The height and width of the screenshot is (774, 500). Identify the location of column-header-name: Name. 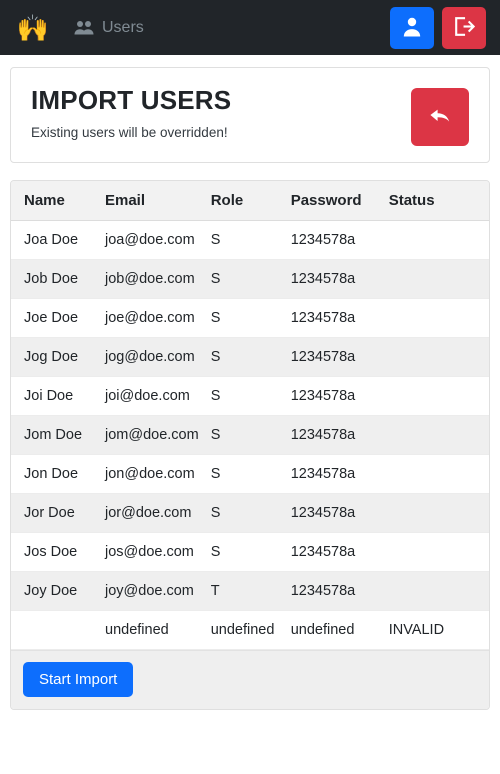
(55, 201).